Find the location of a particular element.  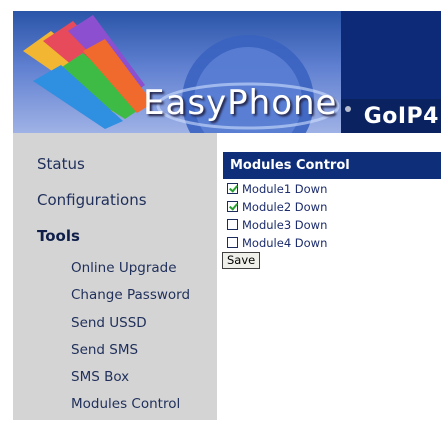

module2-row: Module2 Down is located at coordinates (277, 206).